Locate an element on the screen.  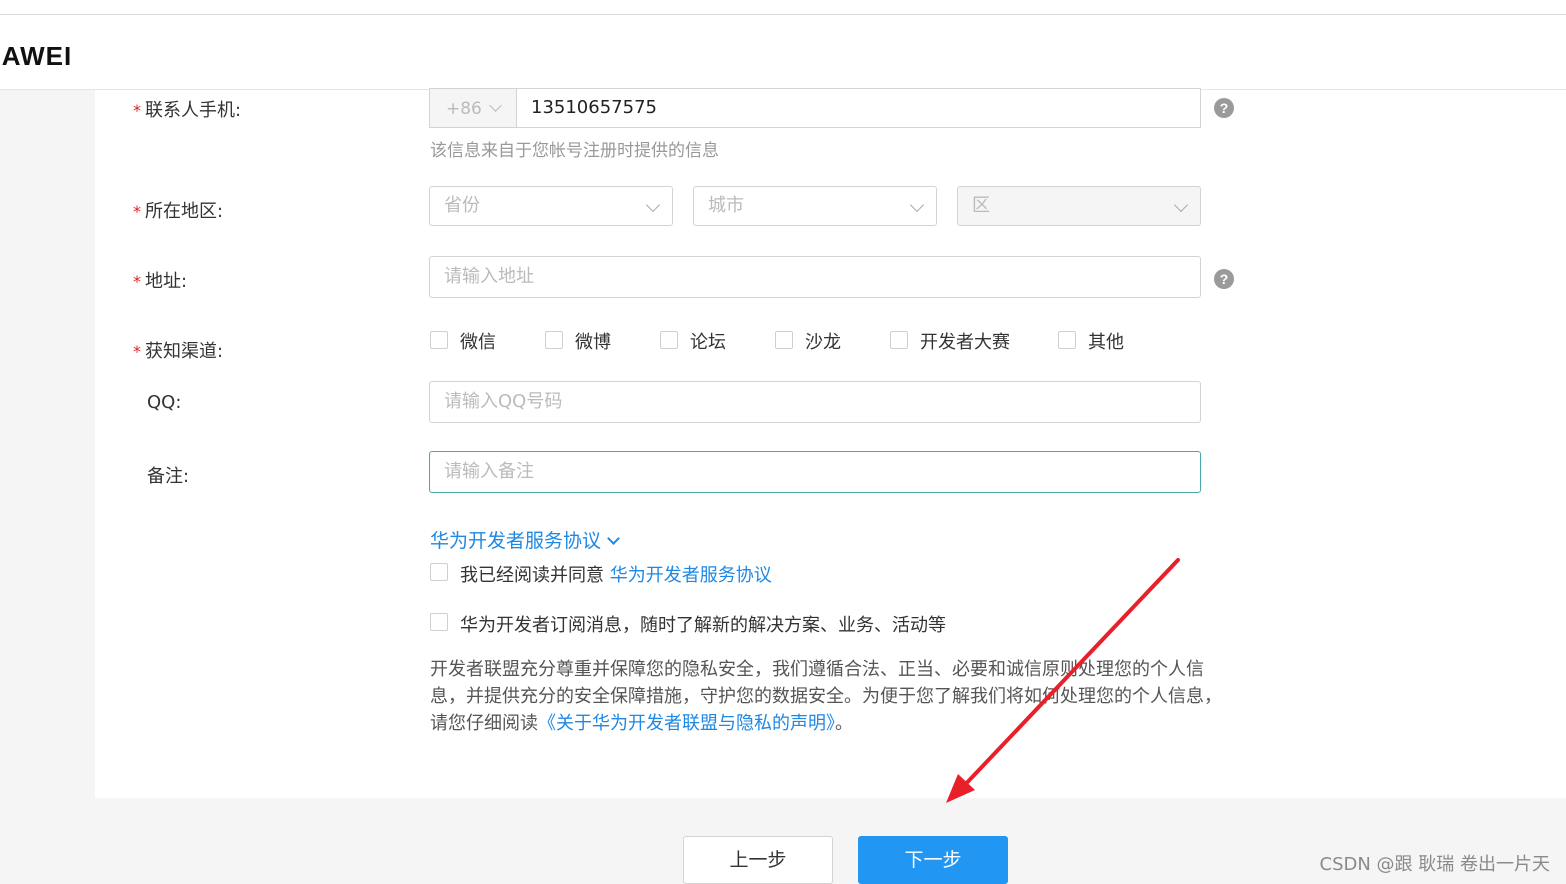
agree-terms-prefix: 我已经阅读并同意 is located at coordinates (532, 575).